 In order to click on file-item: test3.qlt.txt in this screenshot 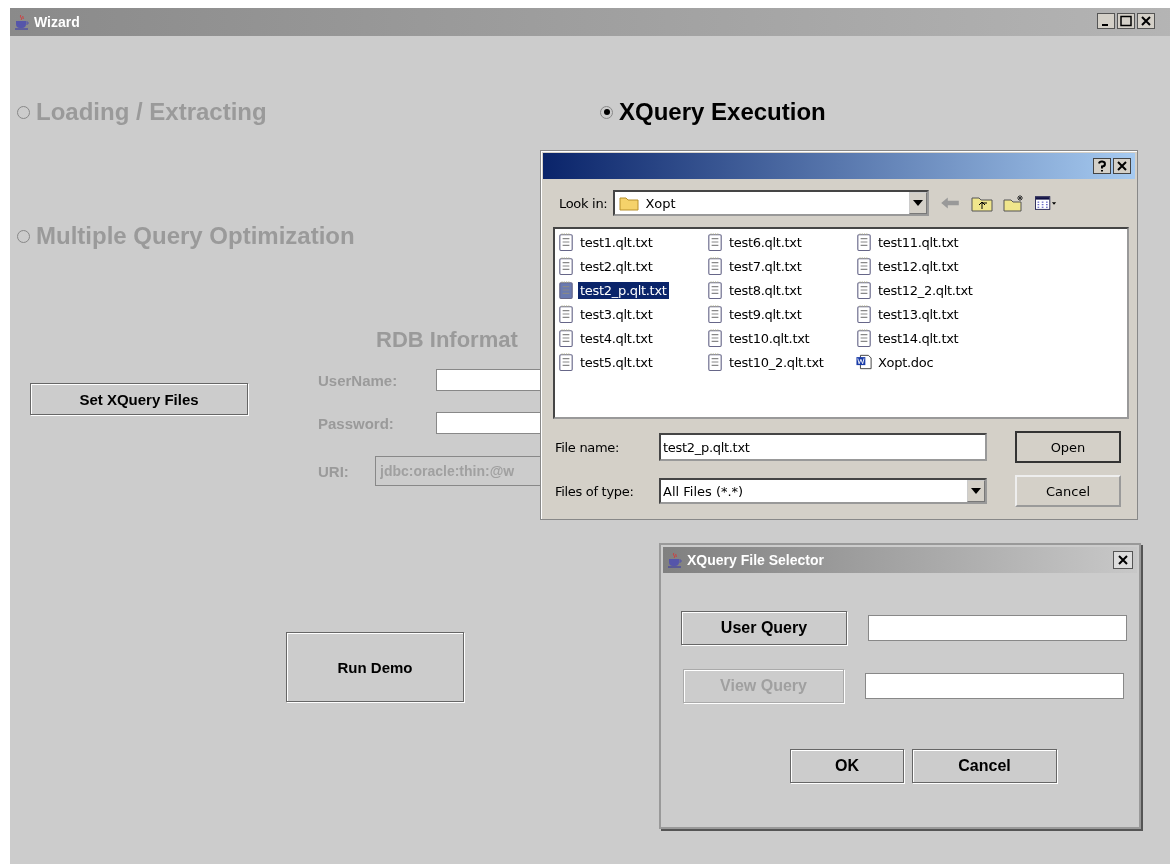, I will do `click(606, 314)`.